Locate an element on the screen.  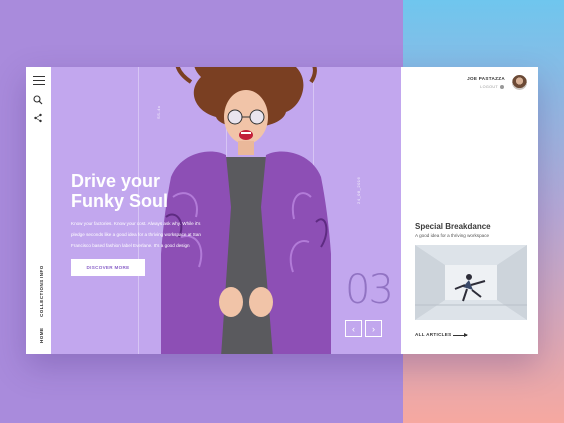
arrow-right-icon-head is located at coordinates (466, 335).